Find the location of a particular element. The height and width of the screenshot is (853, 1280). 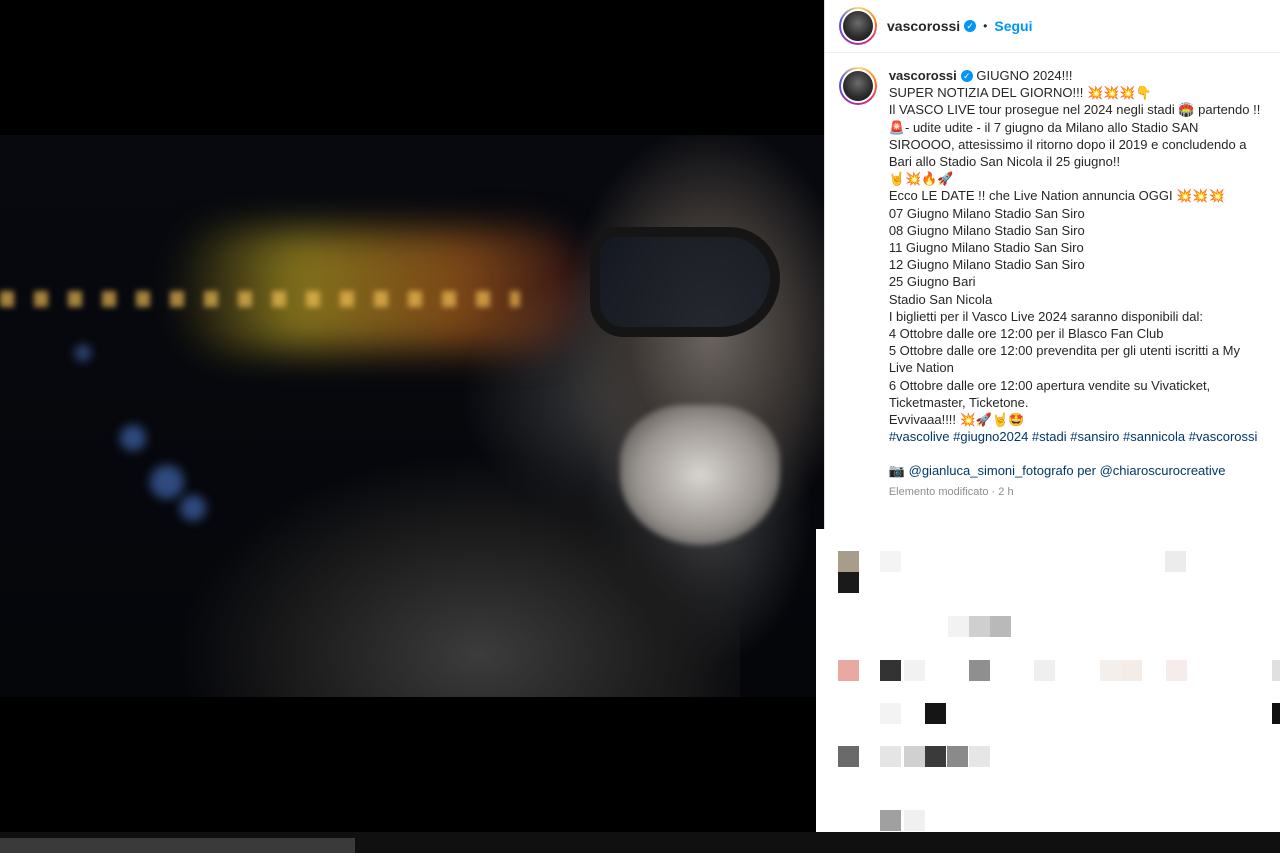

caption-line: SUPER NOTIZIA DEL GIORNO!!! 💥💥💥👇 is located at coordinates (1020, 93).